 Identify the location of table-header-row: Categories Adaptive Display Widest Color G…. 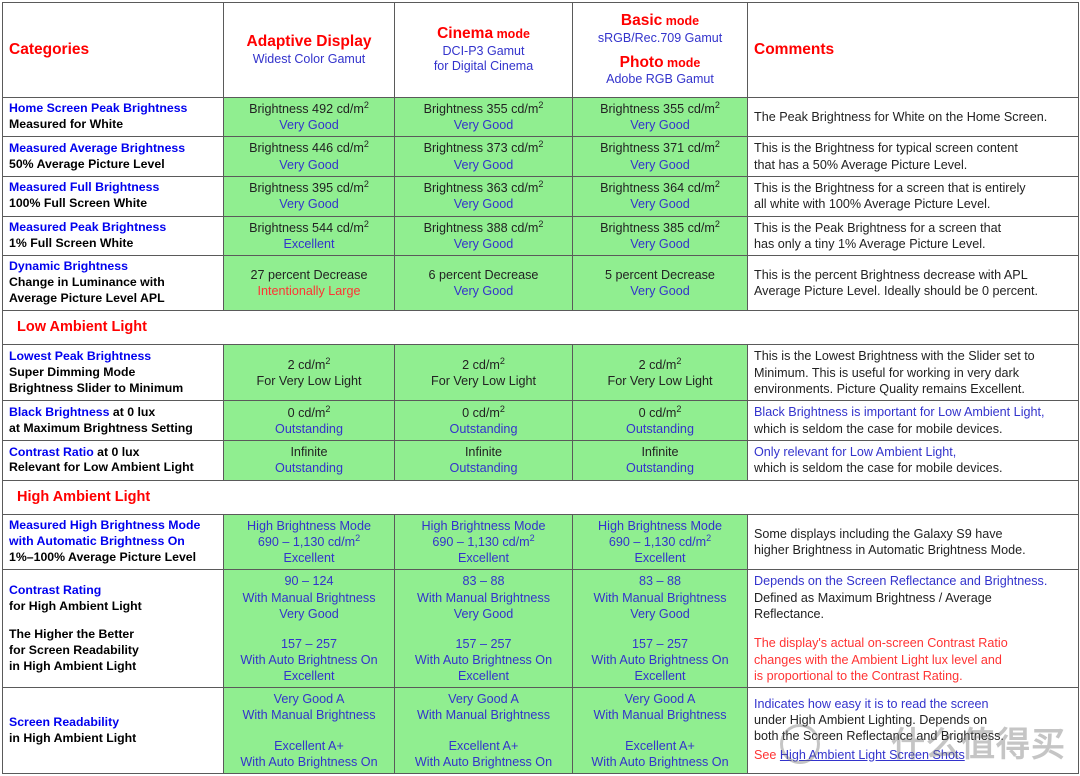
(540, 50).